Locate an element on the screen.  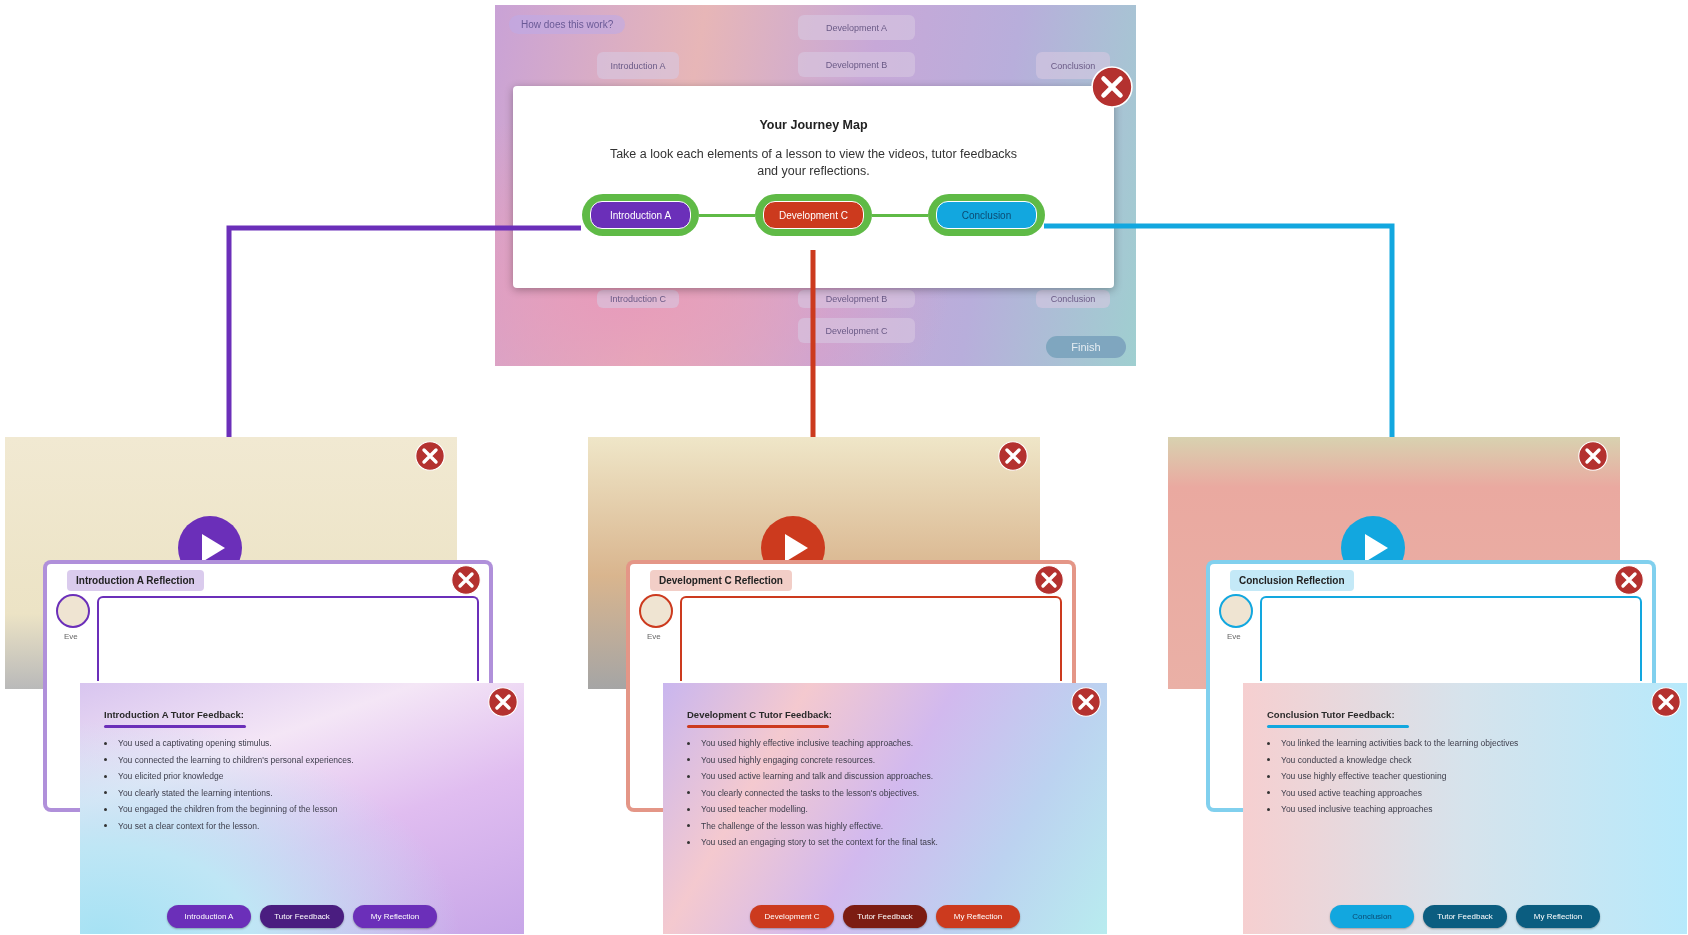
nav-button: Introduction A is located at coordinates (209, 916).